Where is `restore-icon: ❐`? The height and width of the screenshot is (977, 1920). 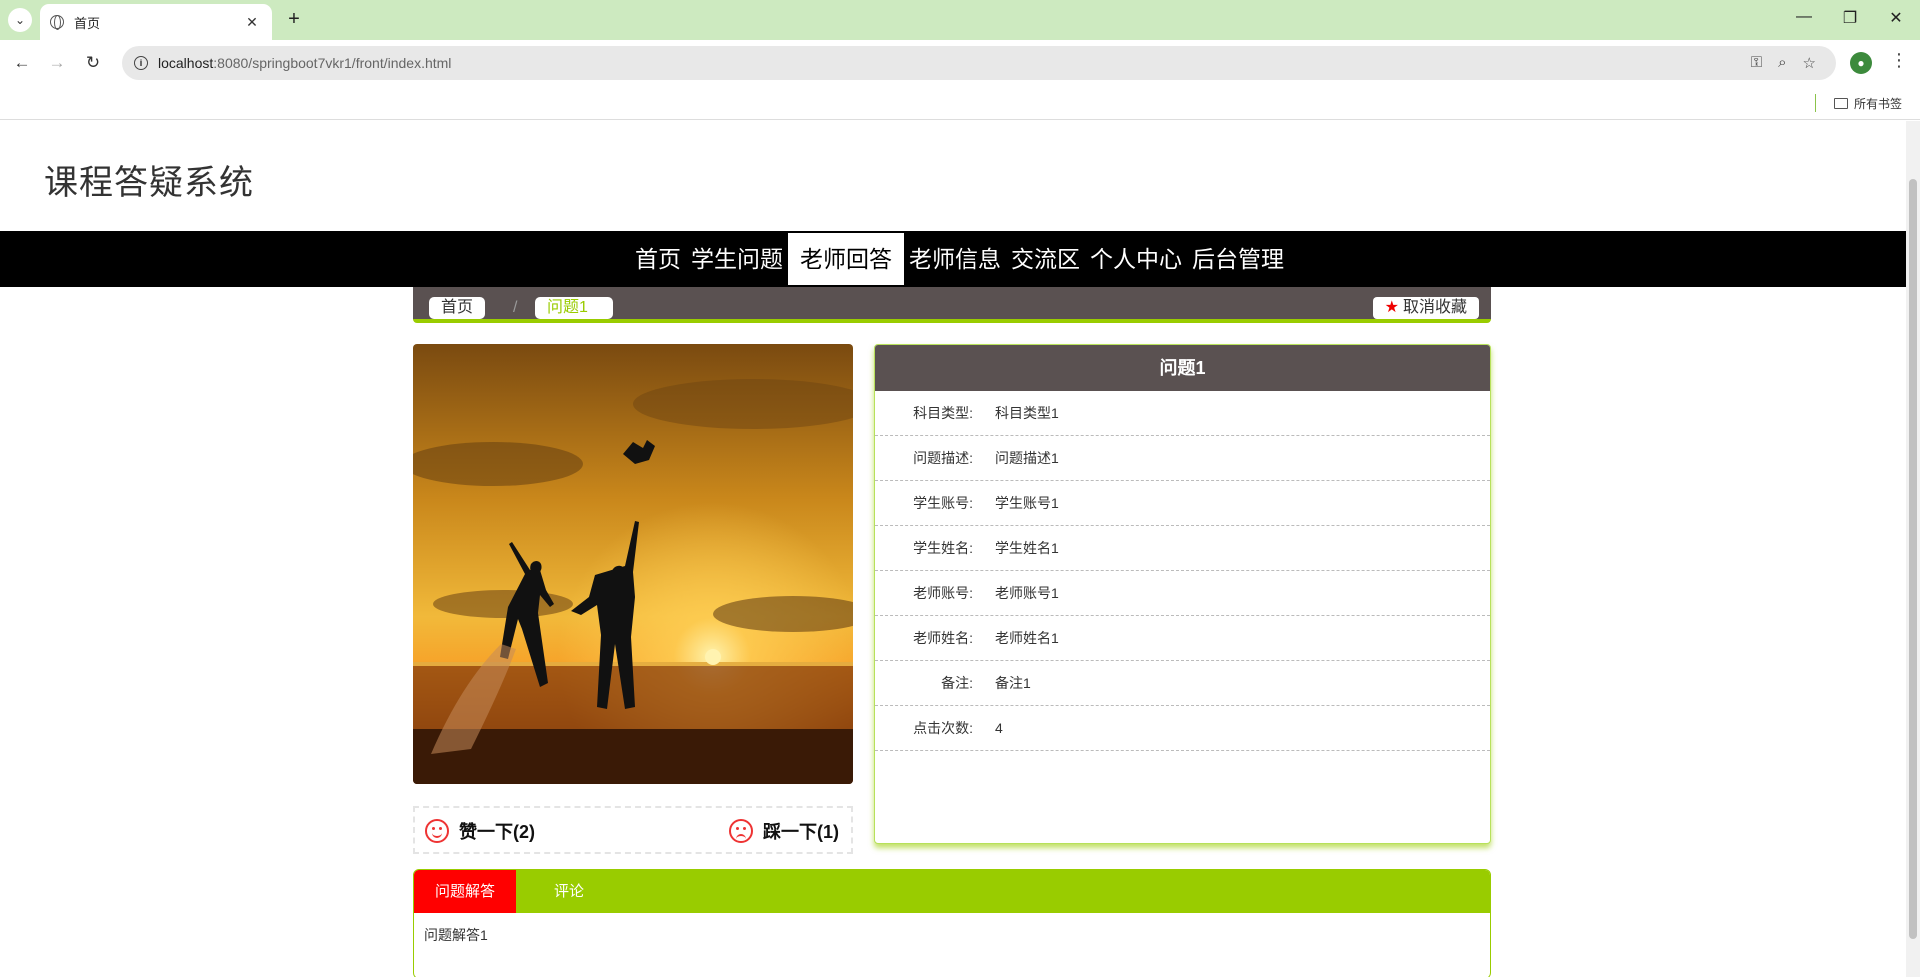
restore-icon: ❐ is located at coordinates (1850, 18).